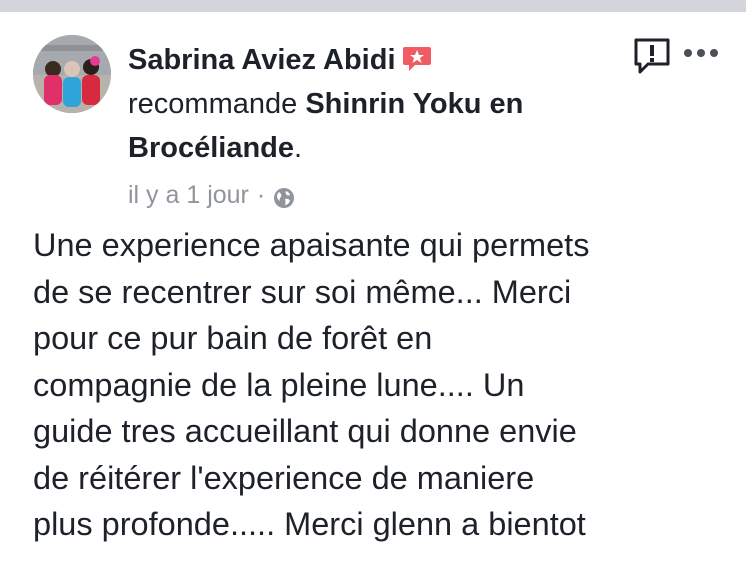 The height and width of the screenshot is (566, 746). I want to click on recommendation-star-icon, so click(417, 57).